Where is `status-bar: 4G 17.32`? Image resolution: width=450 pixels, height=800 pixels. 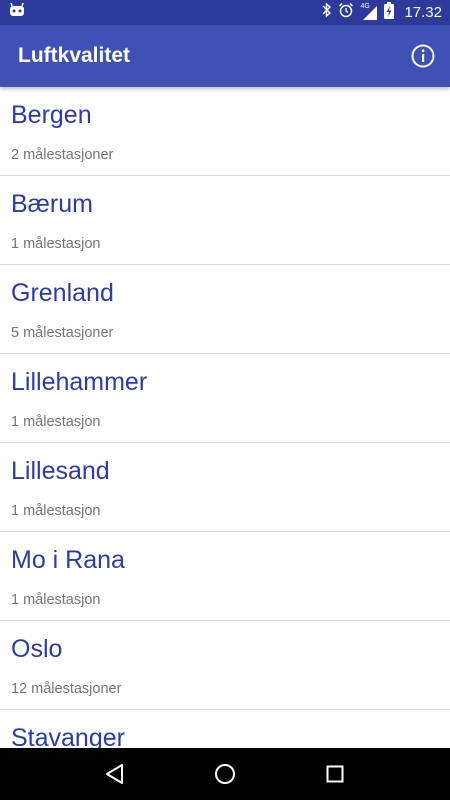 status-bar: 4G 17.32 is located at coordinates (225, 12).